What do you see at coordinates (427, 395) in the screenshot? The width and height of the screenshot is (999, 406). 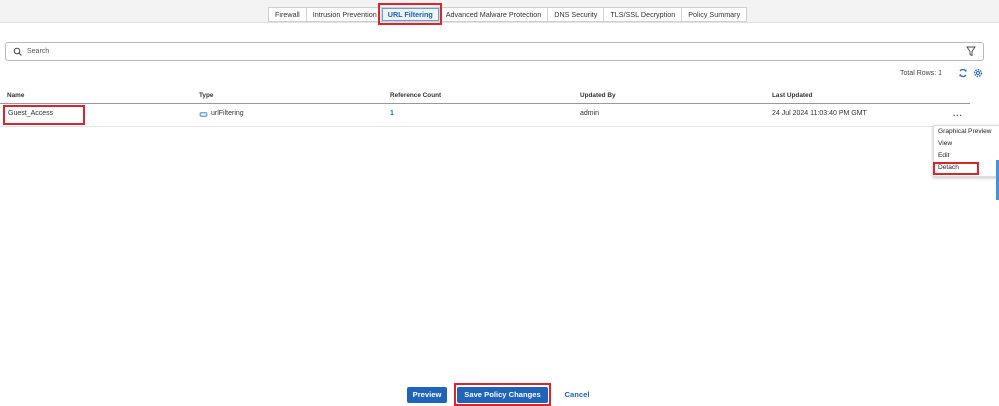 I see `preview-button: Preview` at bounding box center [427, 395].